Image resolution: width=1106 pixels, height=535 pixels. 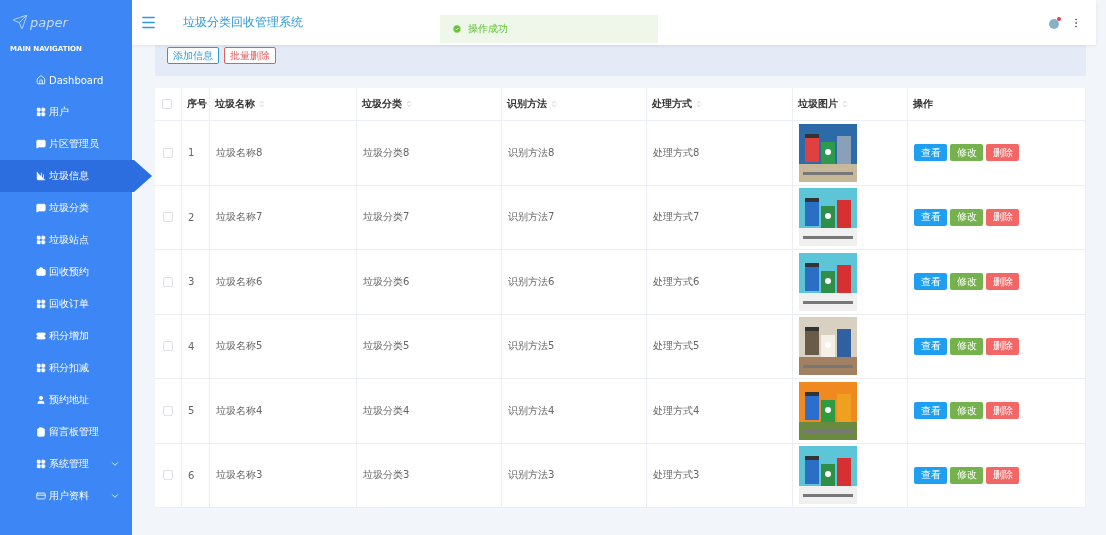 I want to click on table-cell: 处理方式5, so click(x=676, y=346).